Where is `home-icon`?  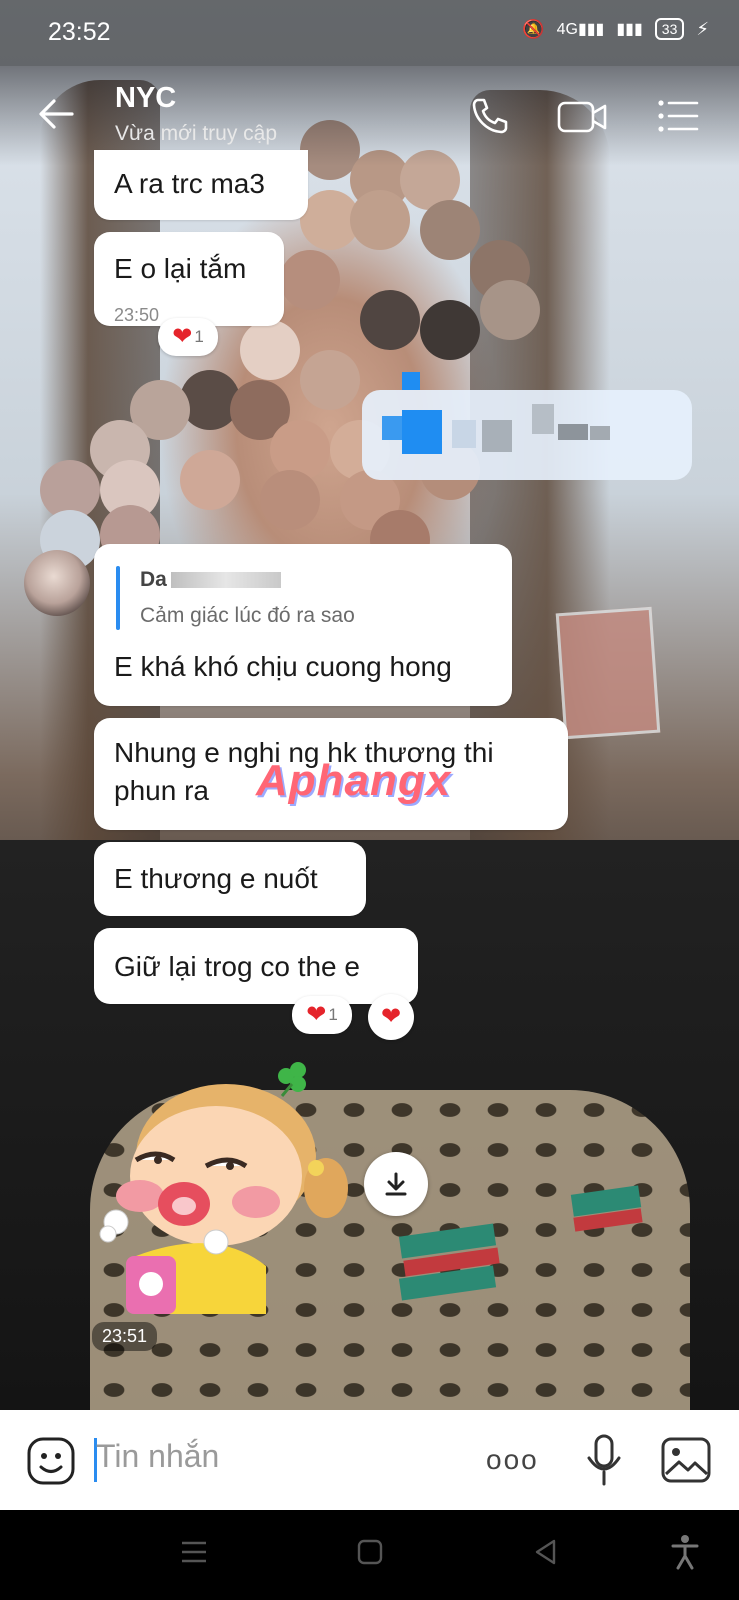 home-icon is located at coordinates (370, 1552).